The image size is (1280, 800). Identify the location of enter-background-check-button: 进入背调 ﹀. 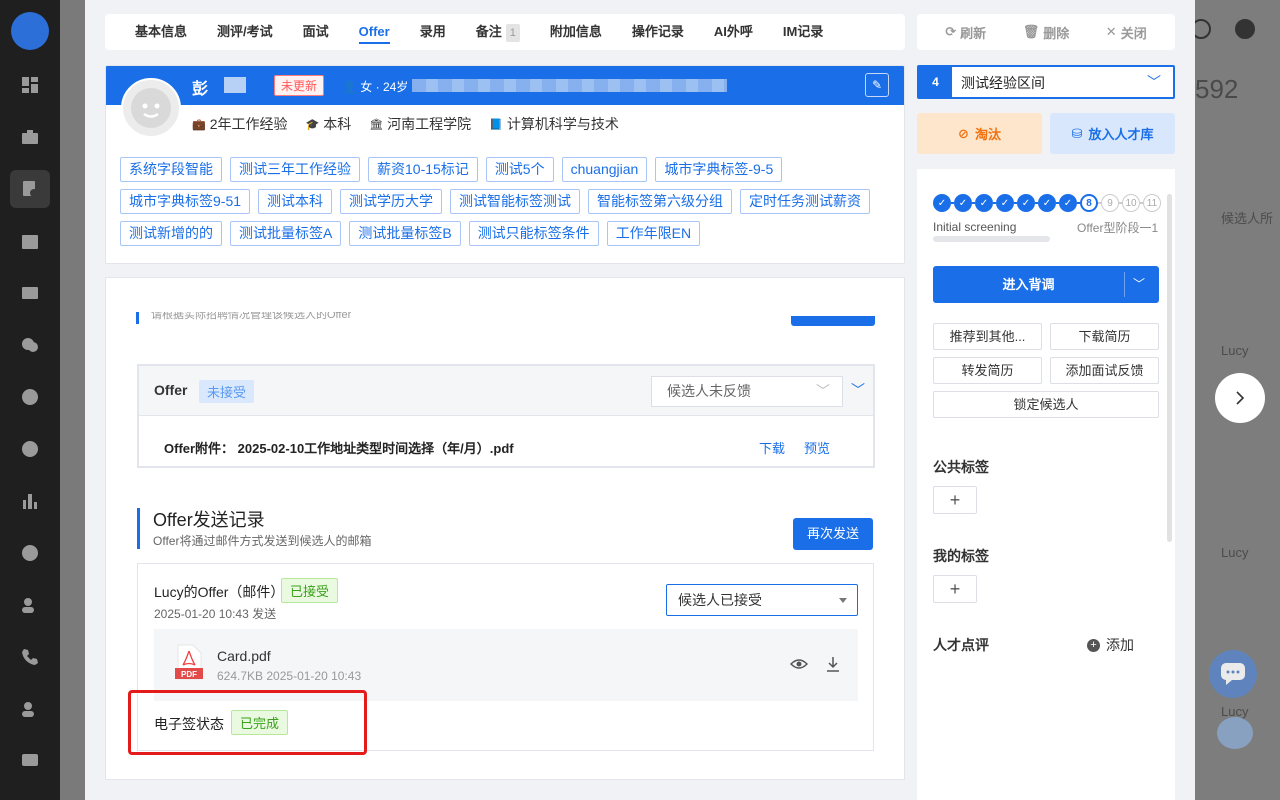
(1046, 284).